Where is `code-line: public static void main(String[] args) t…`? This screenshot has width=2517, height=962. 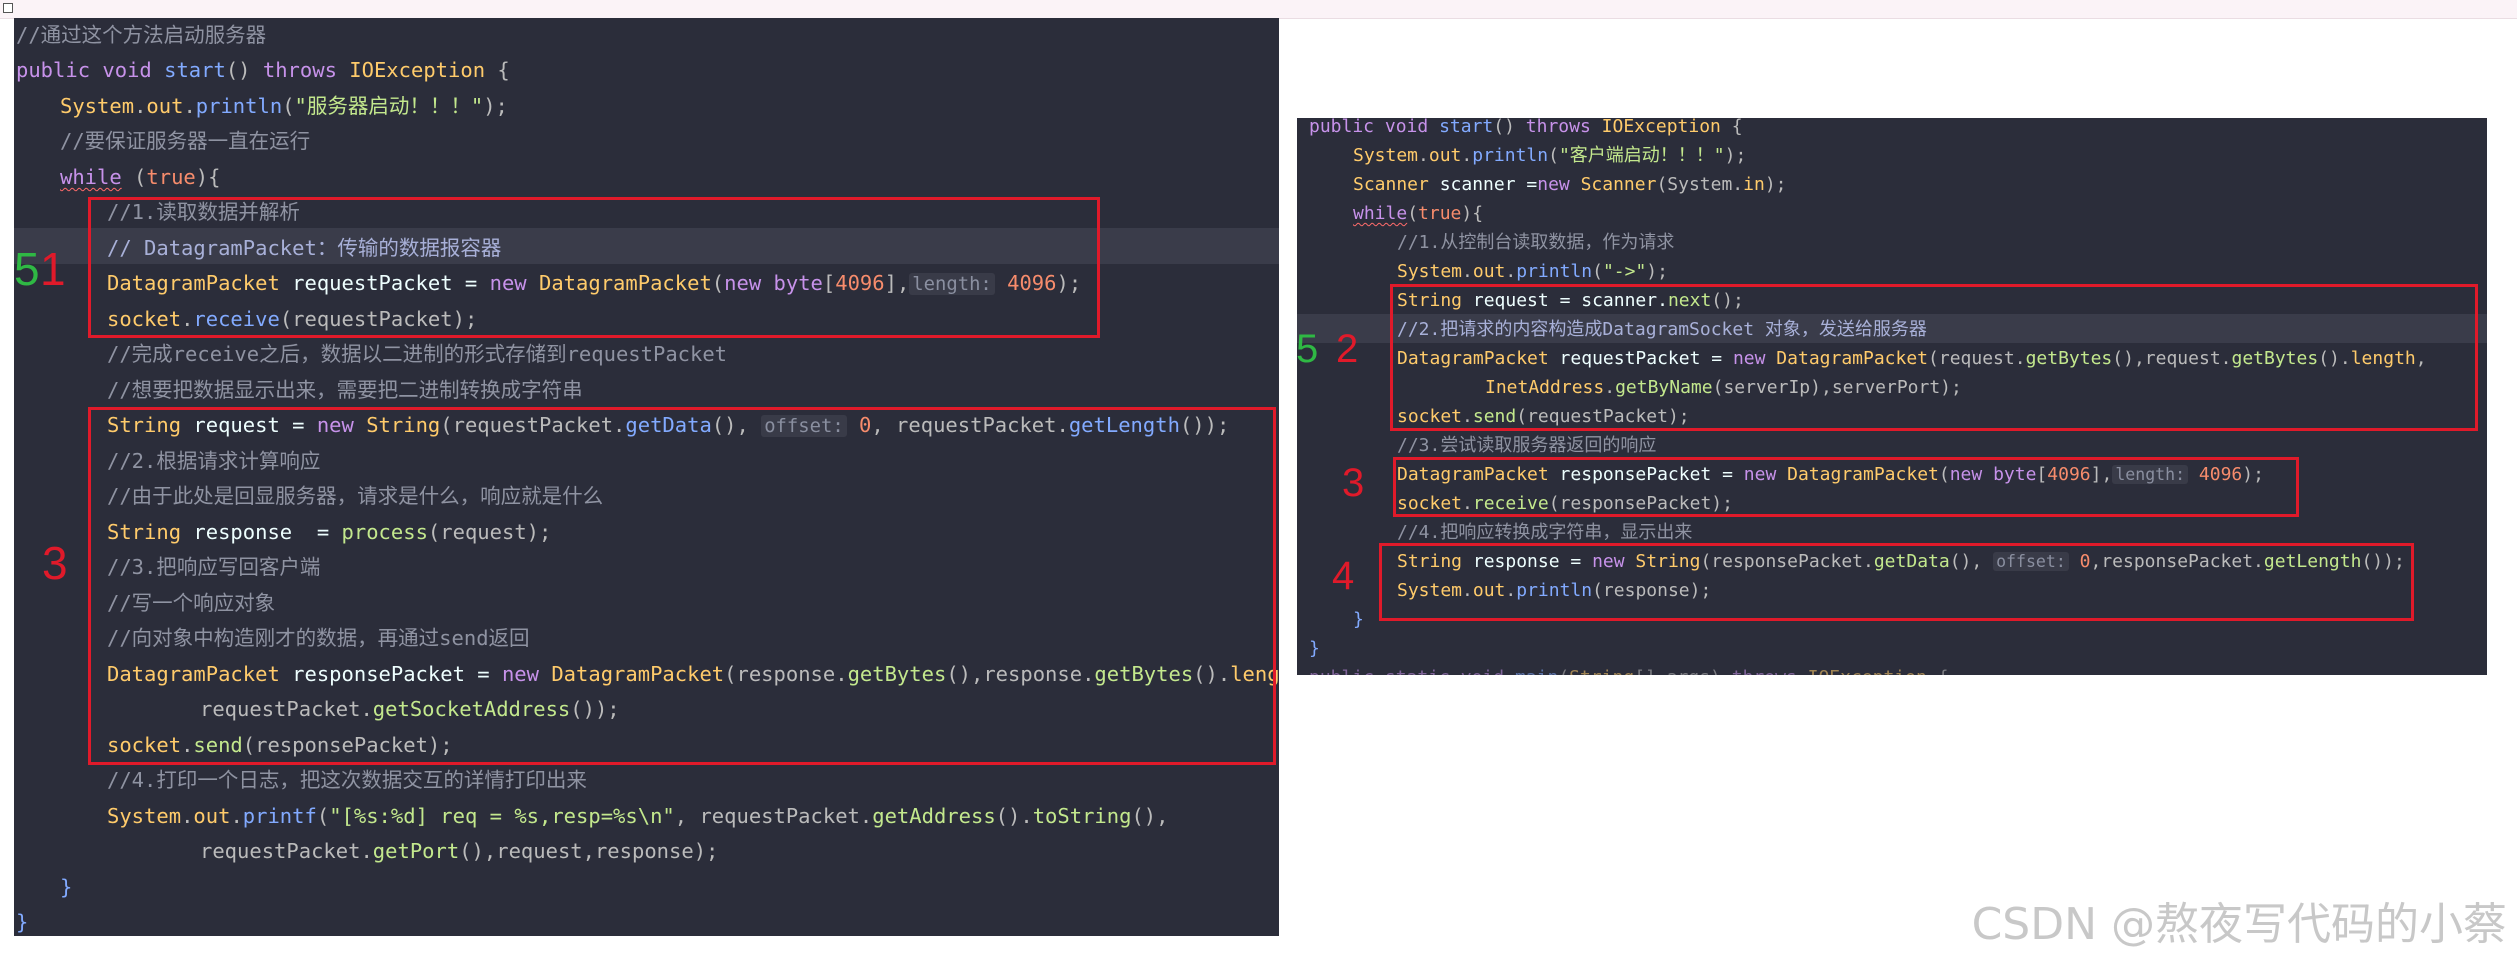 code-line: public static void main(String[] args) t… is located at coordinates (1629, 669).